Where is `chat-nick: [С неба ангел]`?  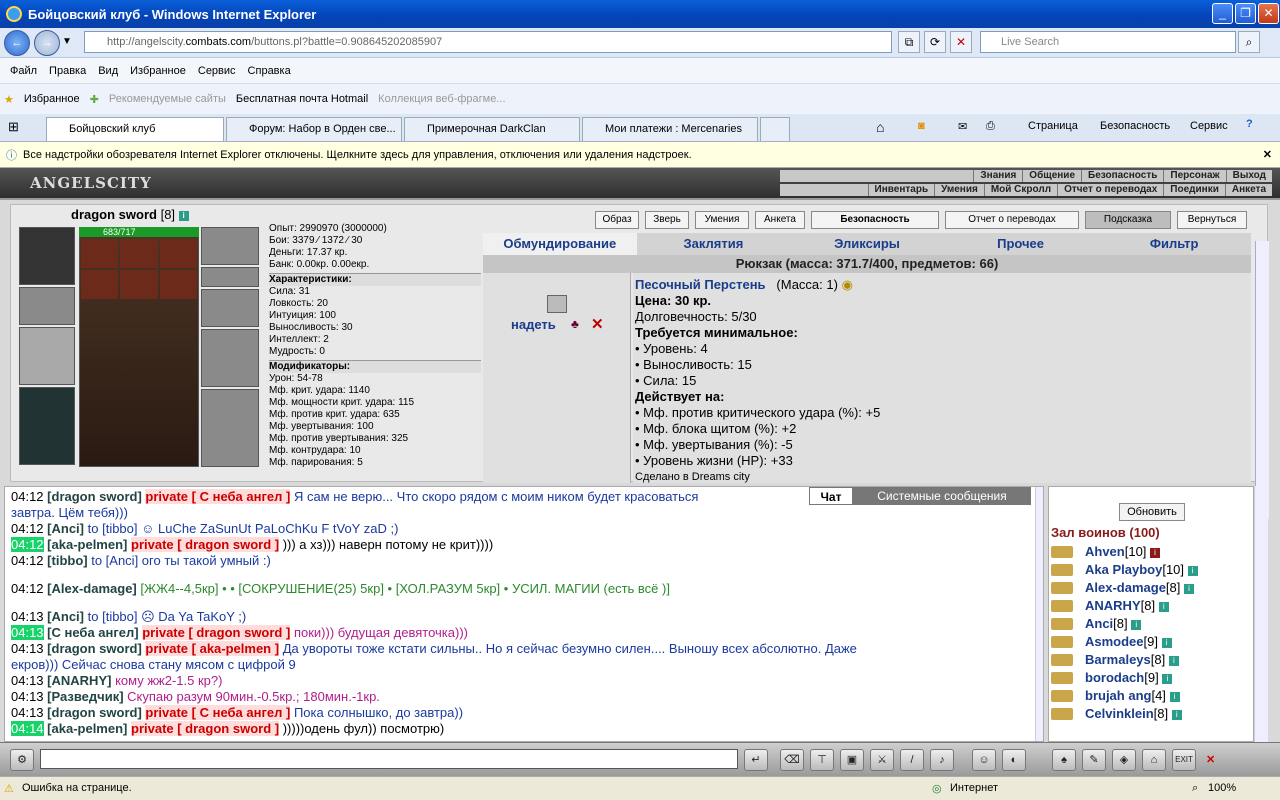
chat-nick: [С неба ангел] is located at coordinates (92, 632).